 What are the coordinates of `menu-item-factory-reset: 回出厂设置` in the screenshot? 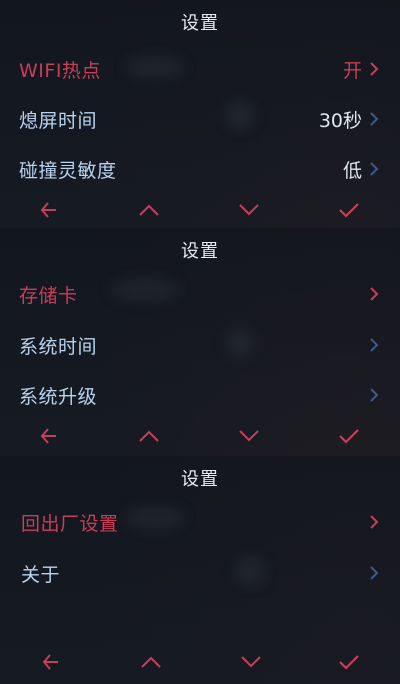 It's located at (200, 523).